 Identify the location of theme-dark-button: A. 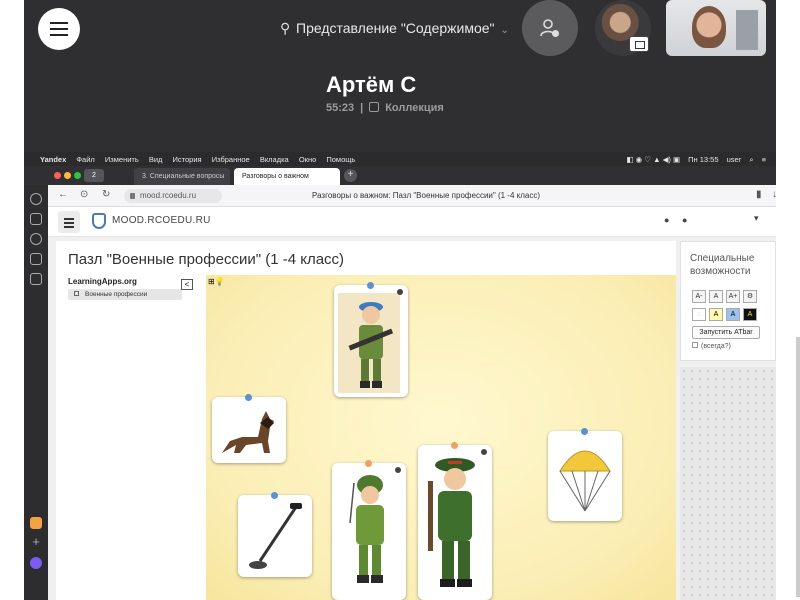
(750, 314).